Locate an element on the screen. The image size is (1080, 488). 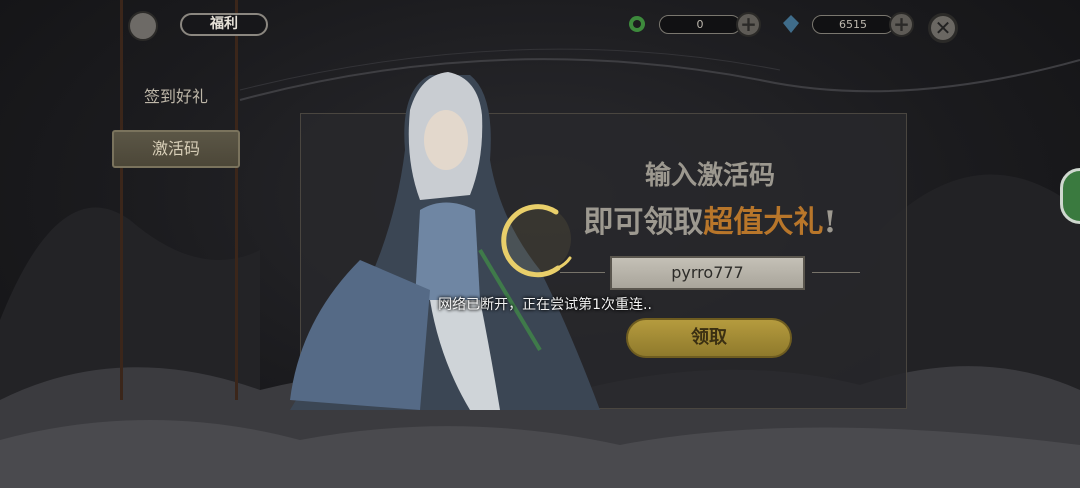
panel-subtitle: 即可领取超值大礼! is located at coordinates (710, 219).